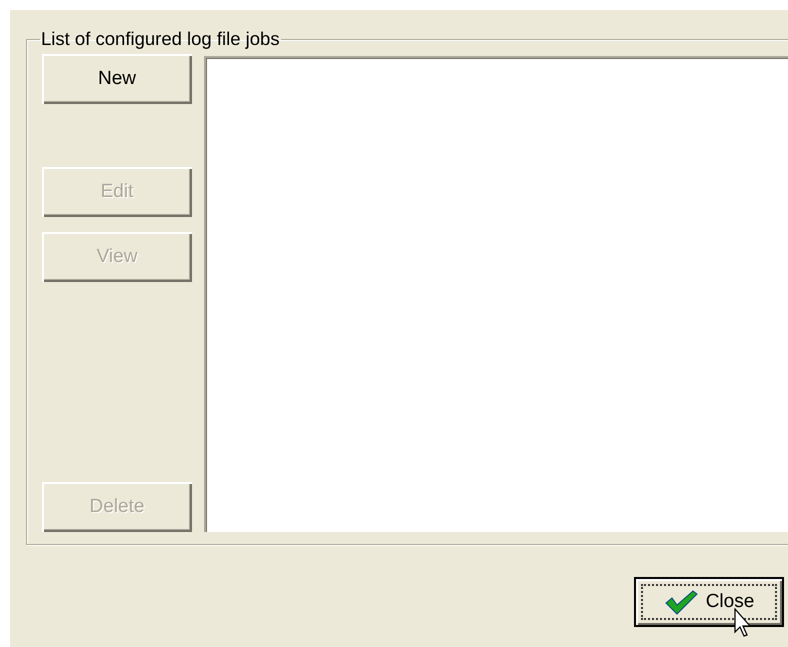  What do you see at coordinates (709, 602) in the screenshot?
I see `close-button: Close` at bounding box center [709, 602].